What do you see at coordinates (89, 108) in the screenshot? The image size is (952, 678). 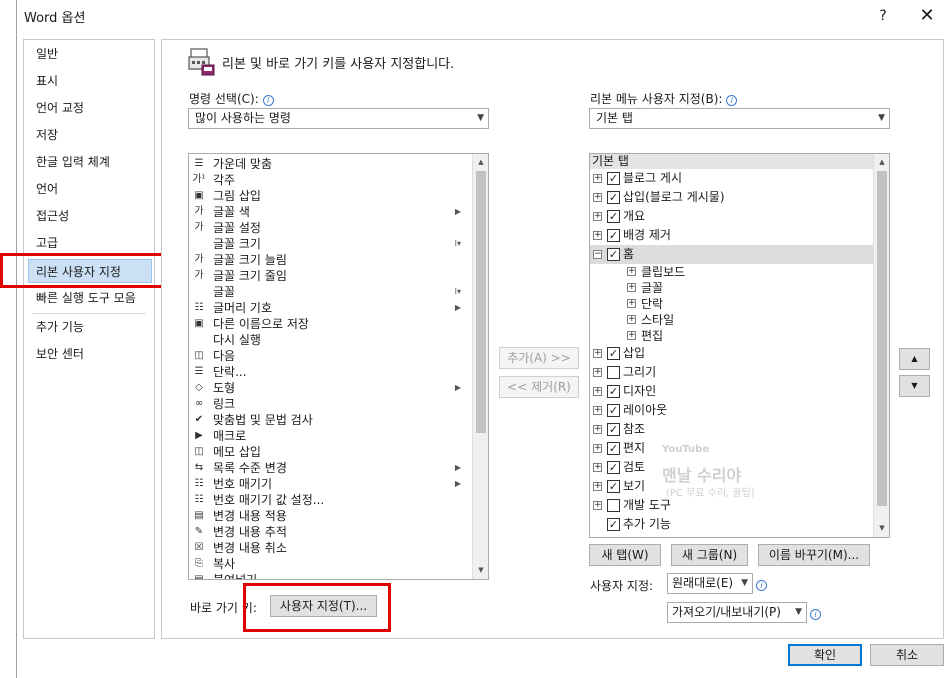 I see `nav-item-proofing: 언어 교정` at bounding box center [89, 108].